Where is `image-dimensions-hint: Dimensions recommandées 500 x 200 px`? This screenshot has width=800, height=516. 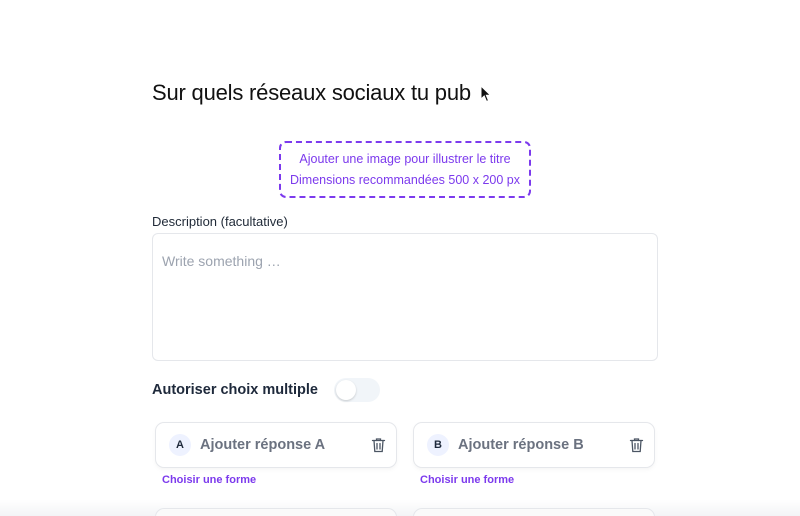 image-dimensions-hint: Dimensions recommandées 500 x 200 px is located at coordinates (405, 179).